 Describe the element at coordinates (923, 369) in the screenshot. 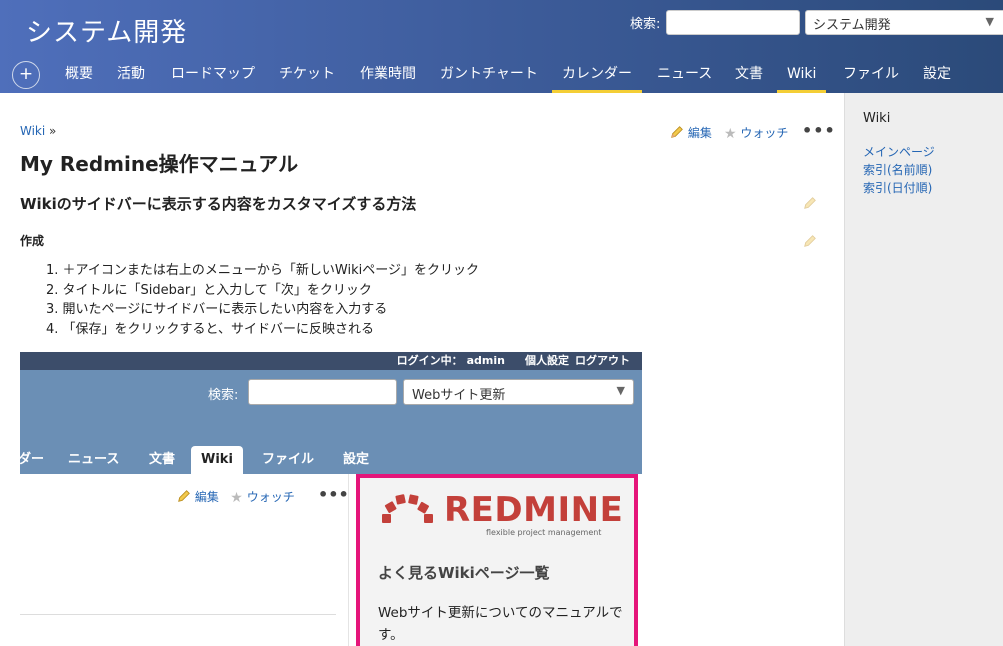

I see `sidebar: Wiki メインページ 索引(名前順) 索引(日付順)` at that location.